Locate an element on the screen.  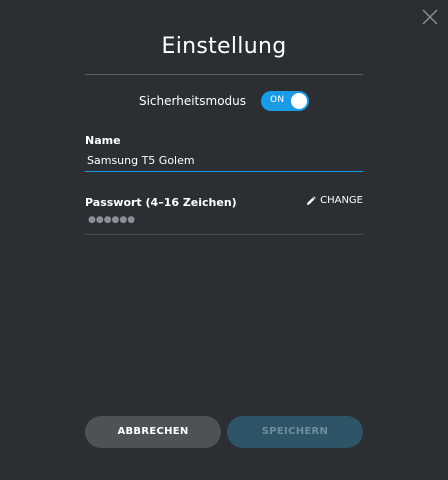
title-divider is located at coordinates (224, 74).